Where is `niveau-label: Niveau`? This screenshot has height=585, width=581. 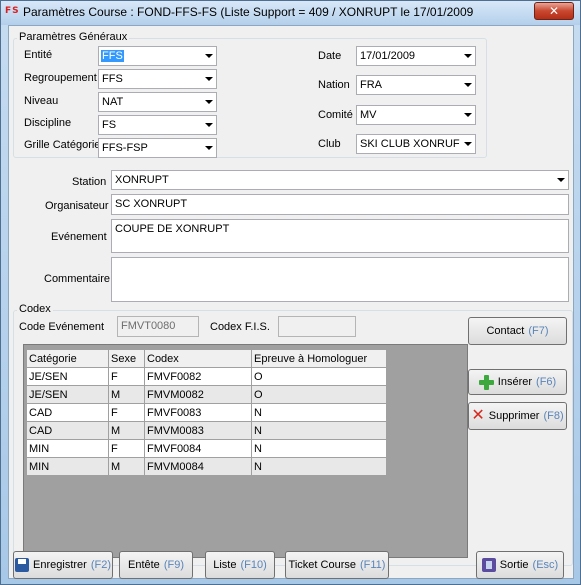 niveau-label: Niveau is located at coordinates (41, 101).